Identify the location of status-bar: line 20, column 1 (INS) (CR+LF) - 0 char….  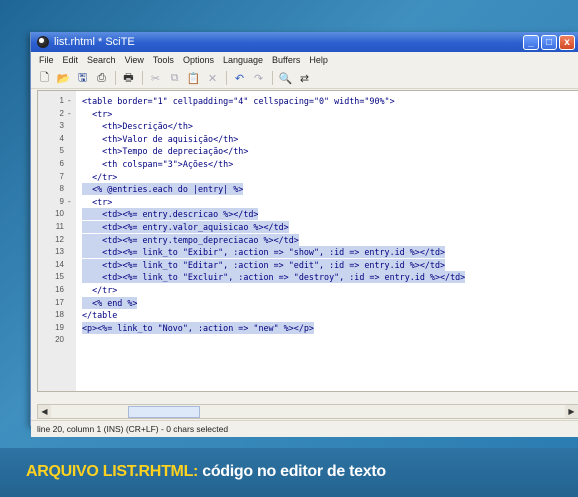
(304, 428).